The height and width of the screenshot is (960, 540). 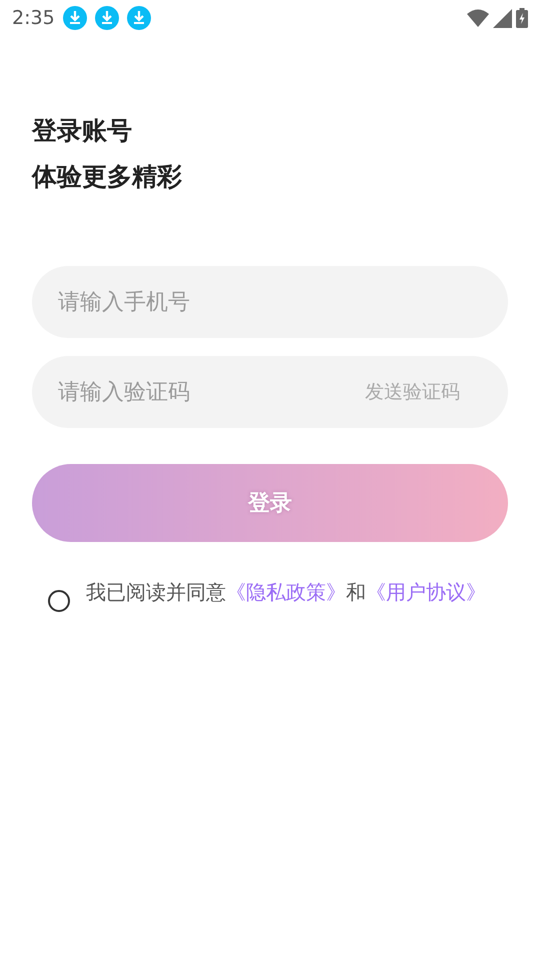 I want to click on agreement-link: 《隐私政策》, so click(x=286, y=592).